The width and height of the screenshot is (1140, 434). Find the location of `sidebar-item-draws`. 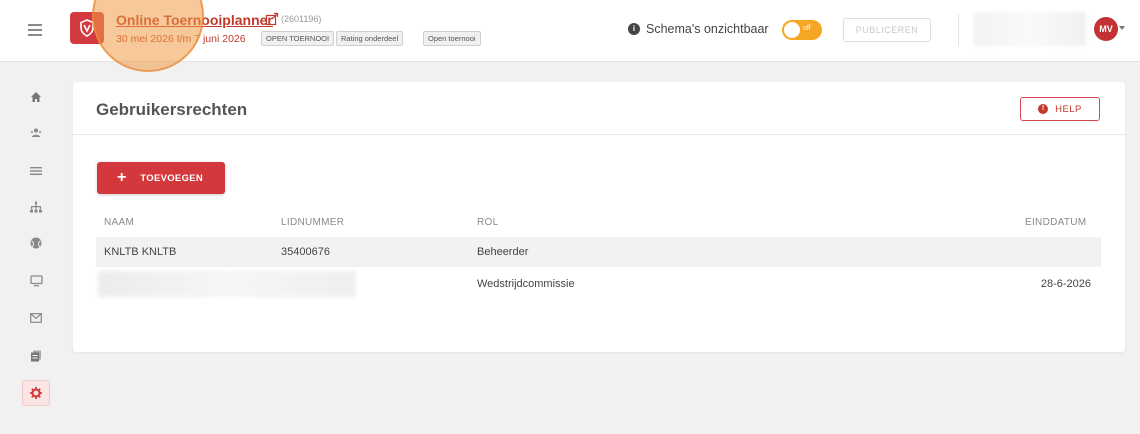

sidebar-item-draws is located at coordinates (36, 207).